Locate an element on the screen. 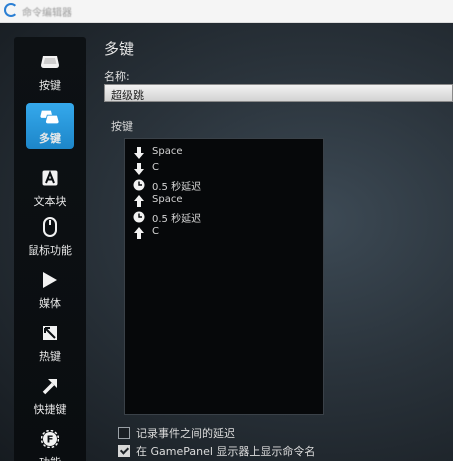 This screenshot has width=453, height=461. command-type-sidebar: 按键 多键 文本块 鼠标功能 媒体 热键 快捷键 F is located at coordinates (50, 249).